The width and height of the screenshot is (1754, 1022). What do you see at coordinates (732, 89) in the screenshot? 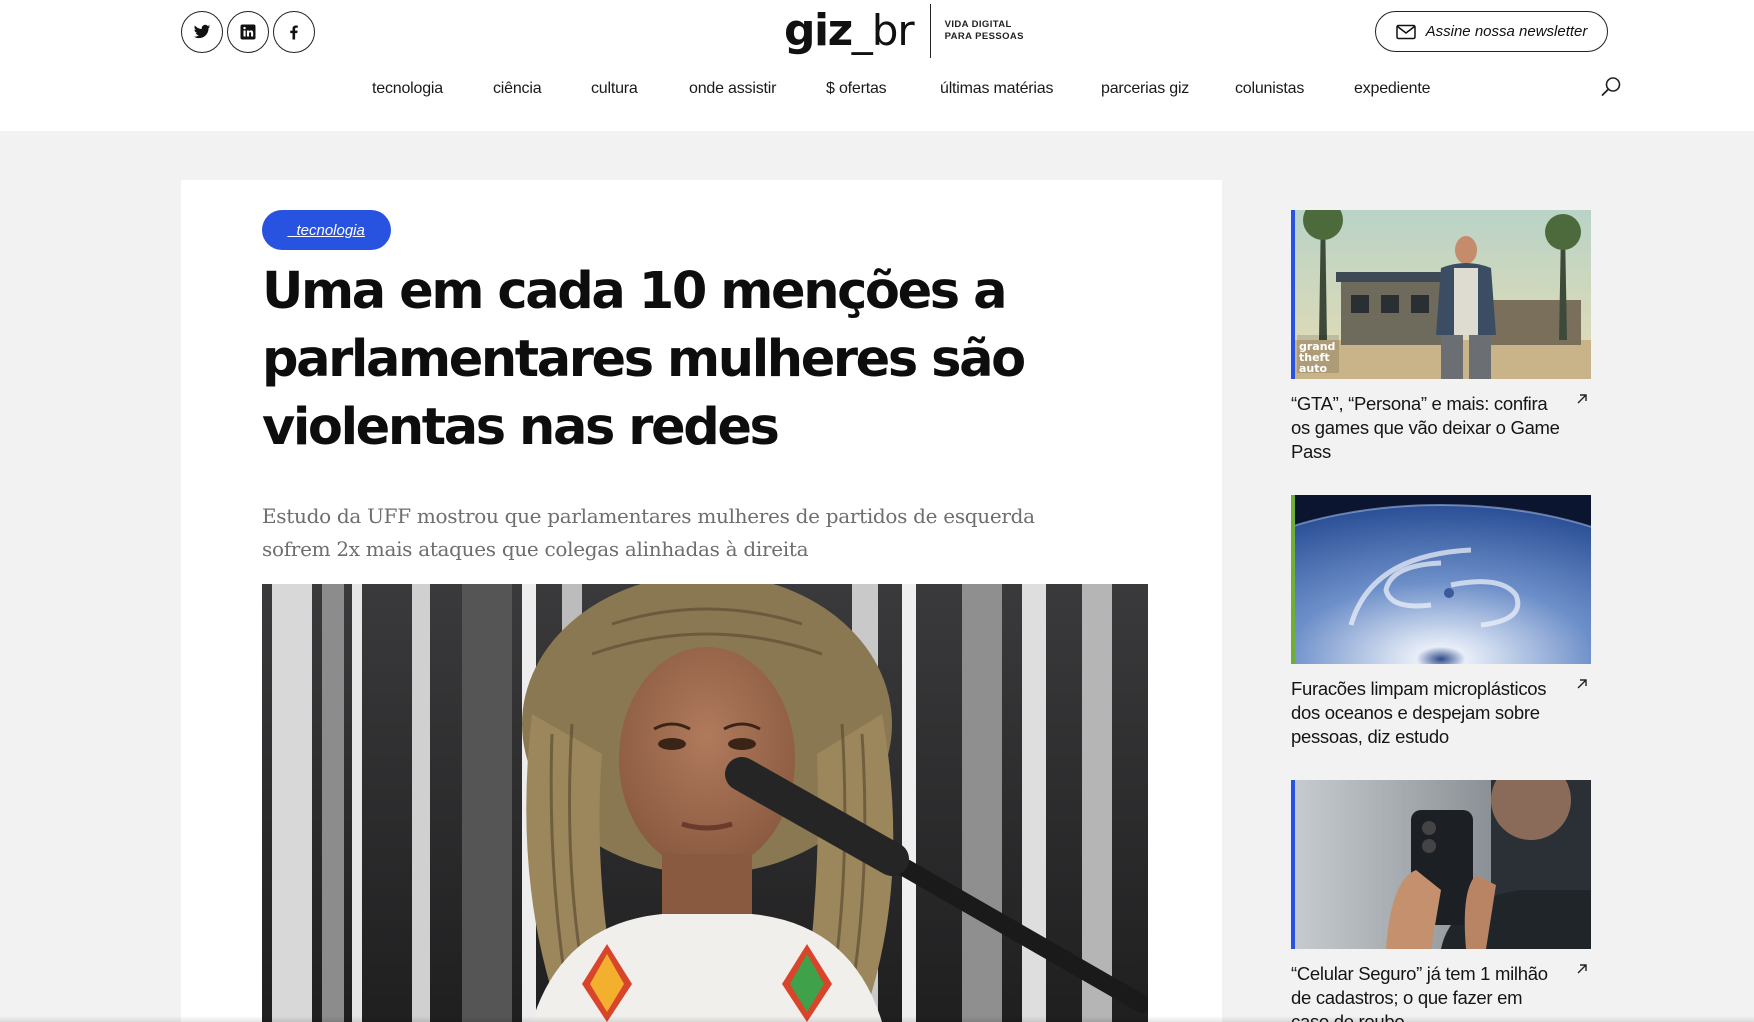
I see `nav-item-onde-assistir: onde assistir` at bounding box center [732, 89].